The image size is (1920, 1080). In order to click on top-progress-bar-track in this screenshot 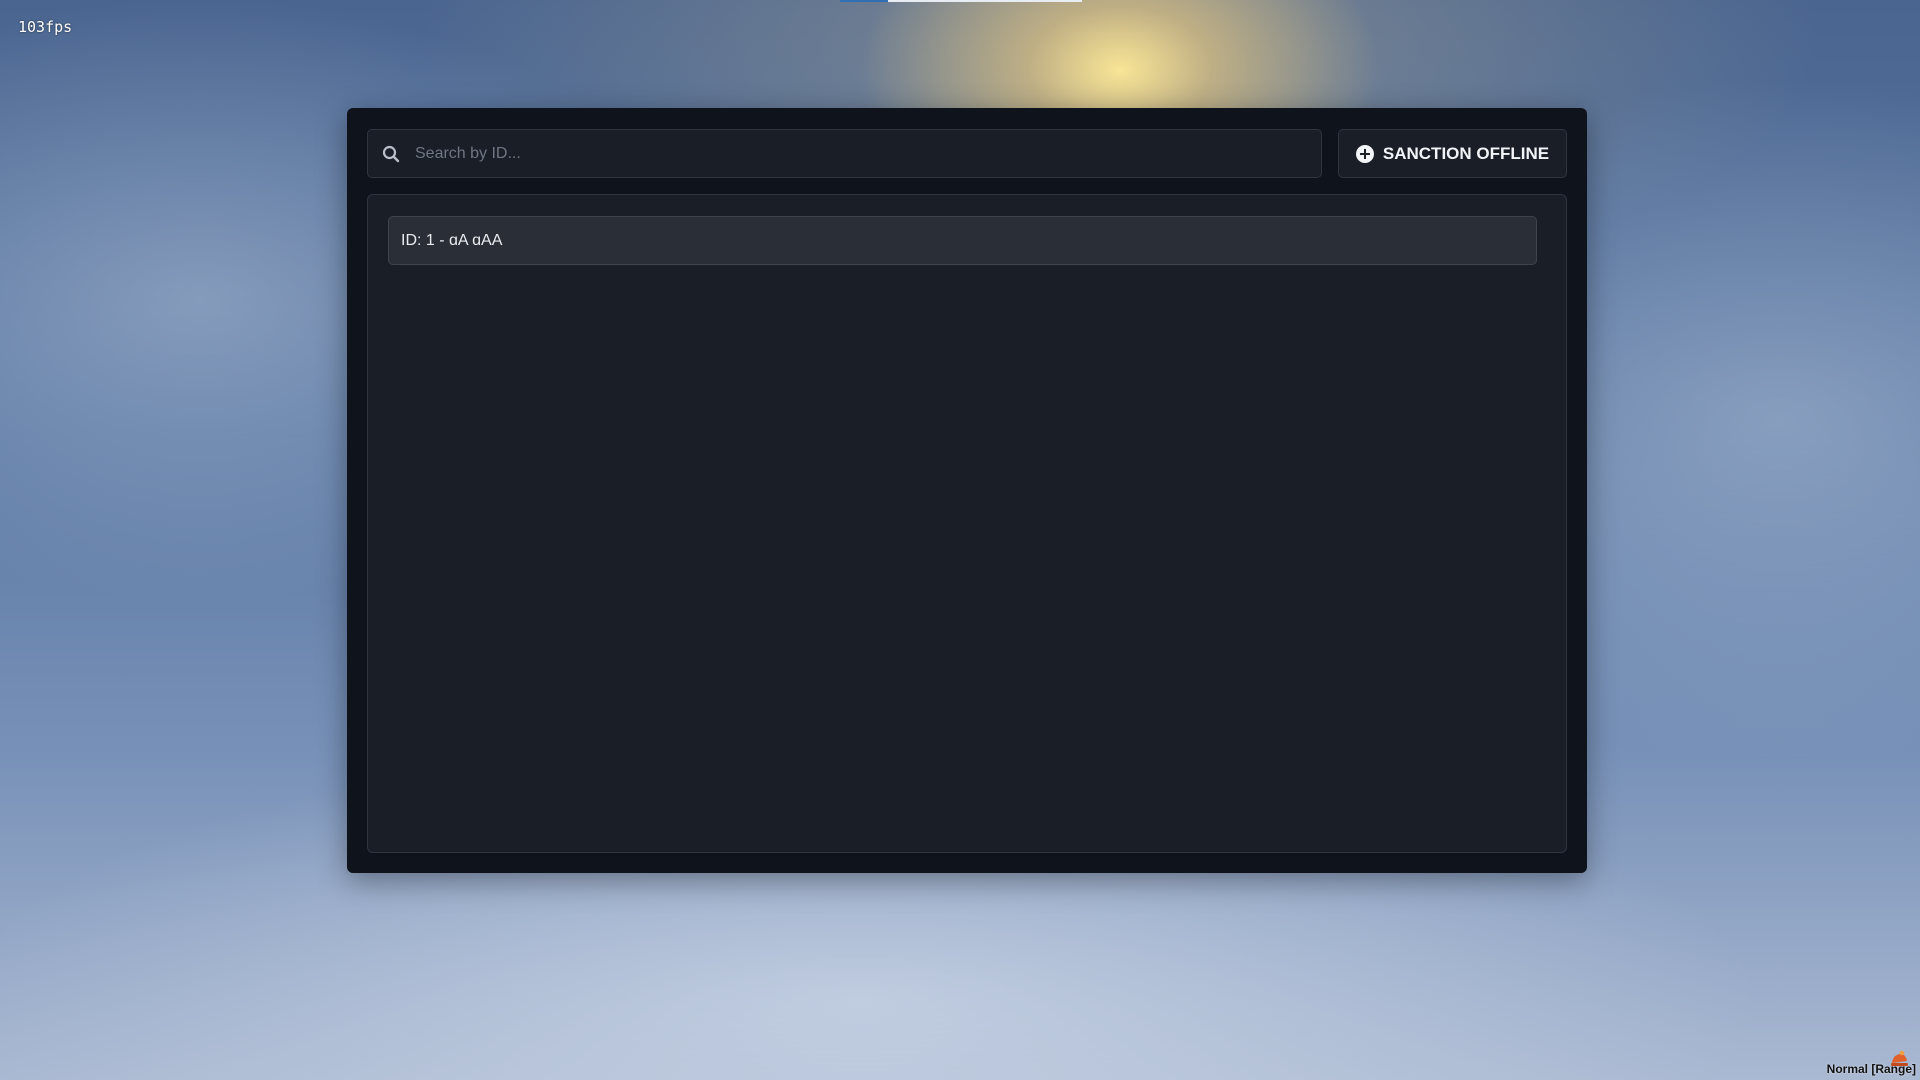, I will do `click(985, 1)`.